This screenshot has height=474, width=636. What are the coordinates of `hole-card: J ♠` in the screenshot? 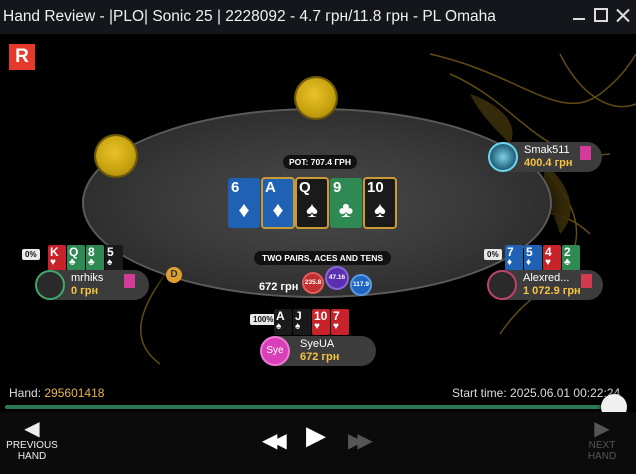 It's located at (302, 322).